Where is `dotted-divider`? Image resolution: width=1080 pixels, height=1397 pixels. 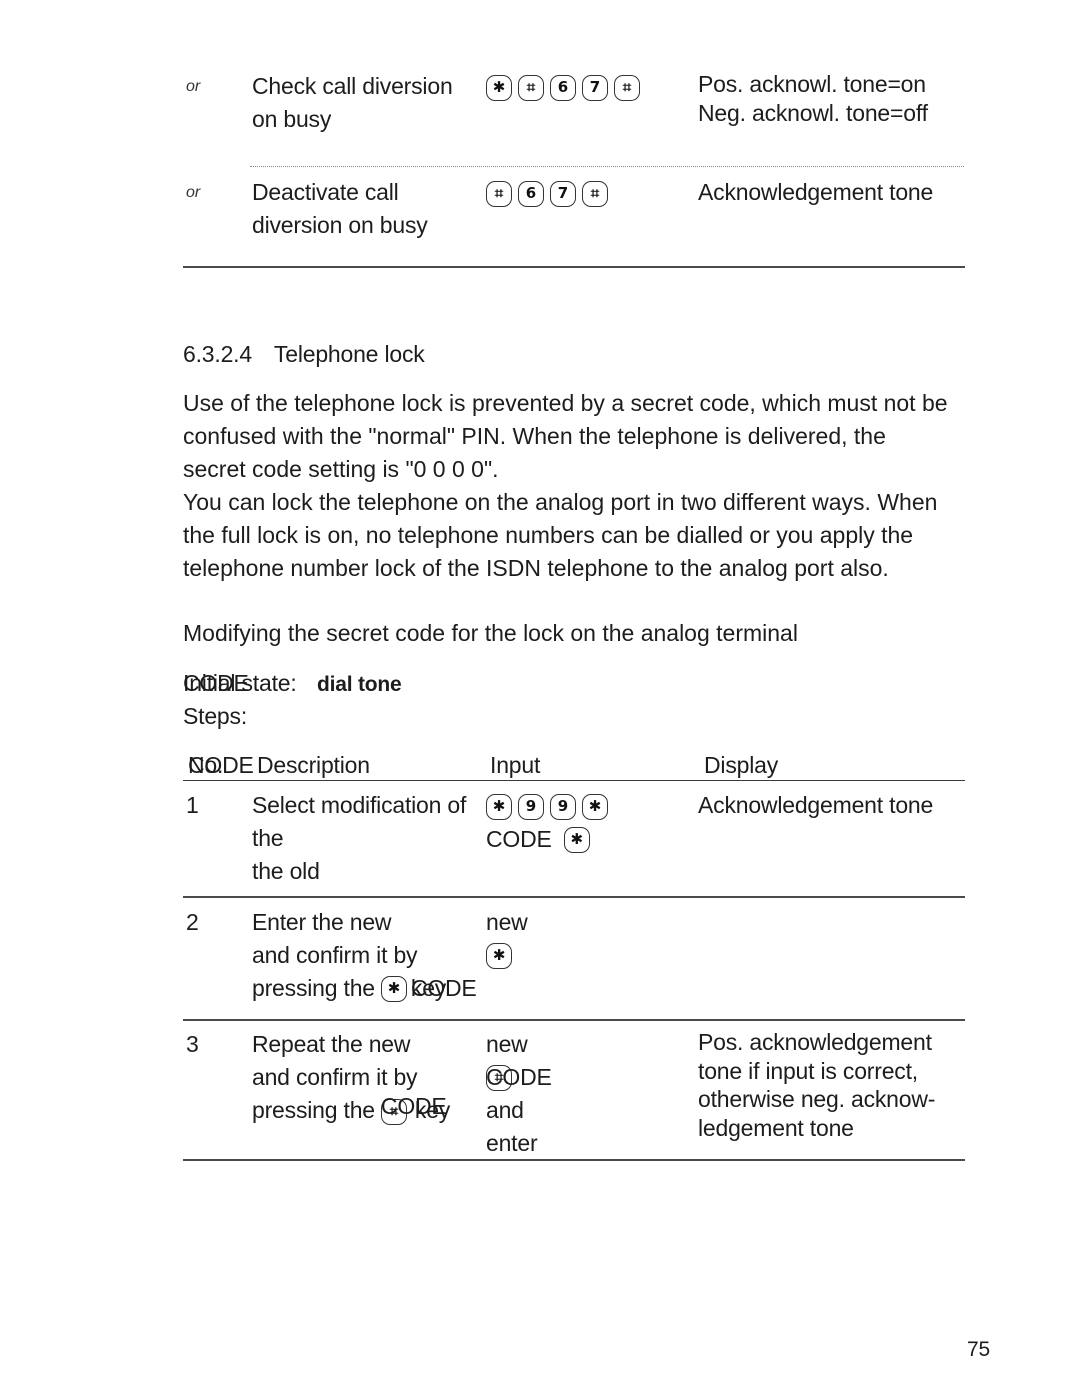
dotted-divider is located at coordinates (607, 166).